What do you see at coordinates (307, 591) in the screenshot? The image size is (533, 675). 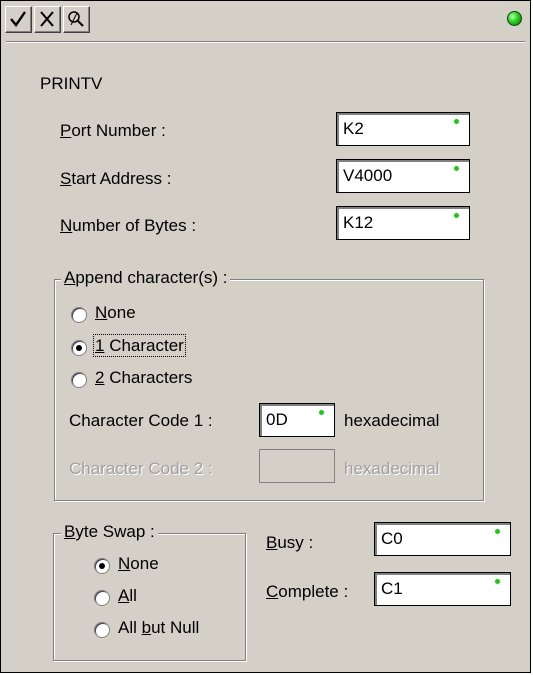 I see `complete-label: Complete :` at bounding box center [307, 591].